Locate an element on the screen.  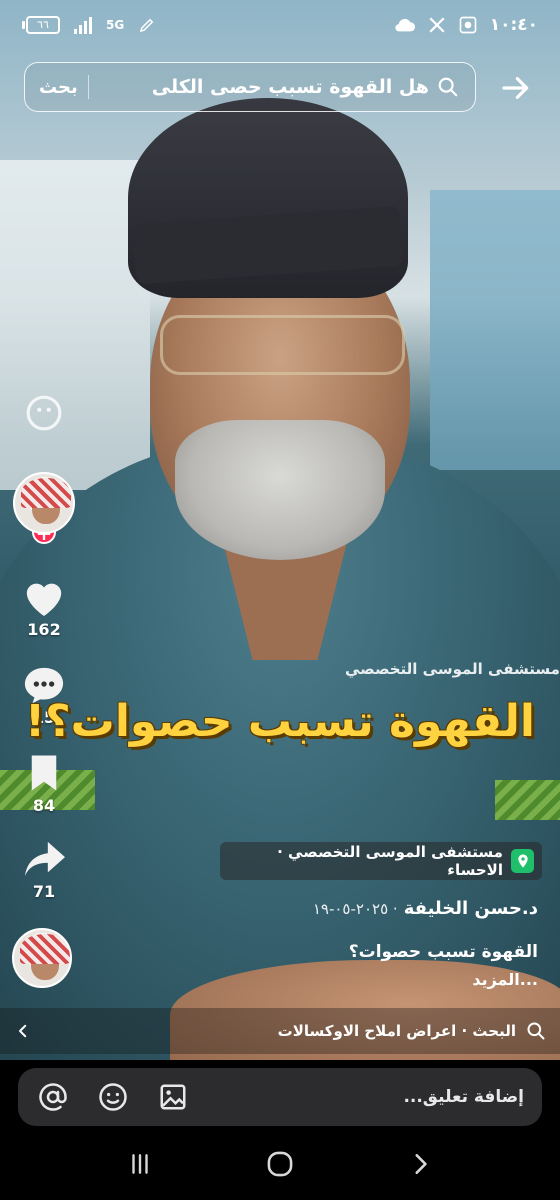
battery-indicator: ٦٦ is located at coordinates (41, 25).